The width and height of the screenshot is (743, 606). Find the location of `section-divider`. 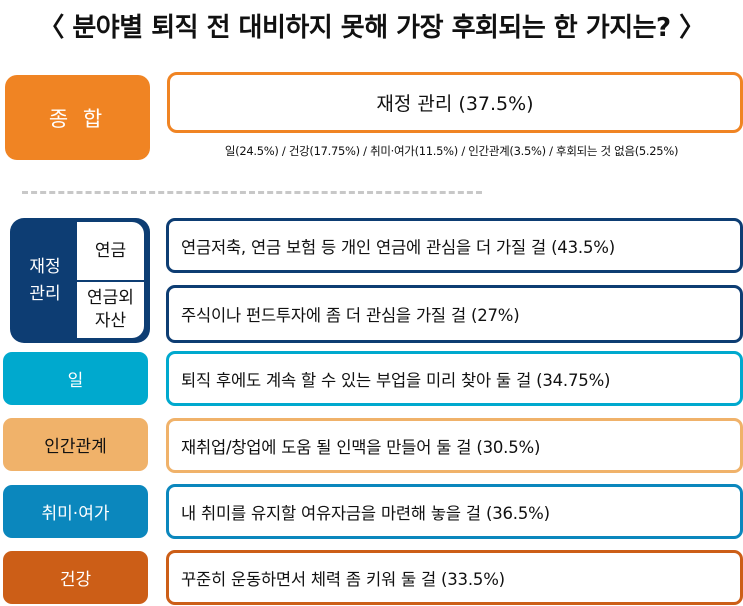

section-divider is located at coordinates (252, 192).